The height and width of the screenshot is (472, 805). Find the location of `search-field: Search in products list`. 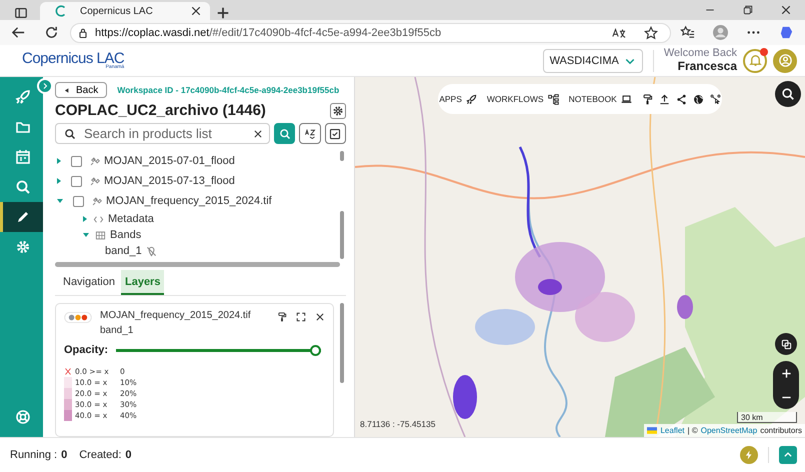

search-field: Search in products list is located at coordinates (162, 133).